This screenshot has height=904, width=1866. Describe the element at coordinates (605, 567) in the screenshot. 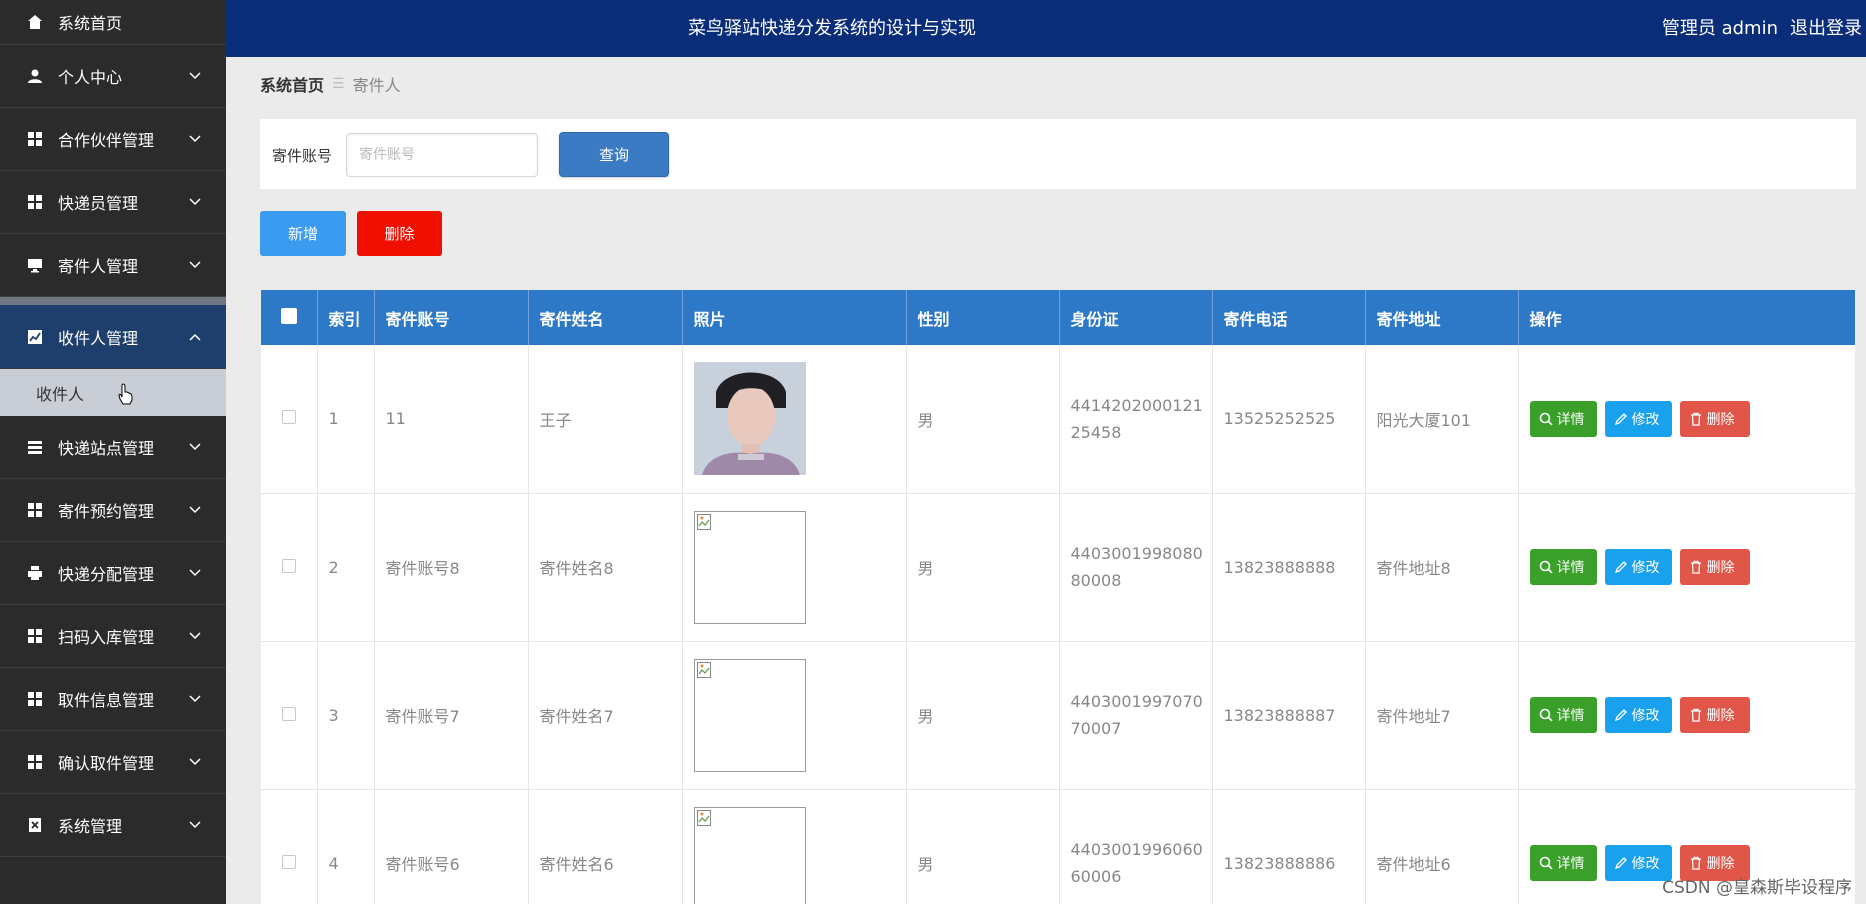

I see `cell-name: 寄件姓名8` at that location.